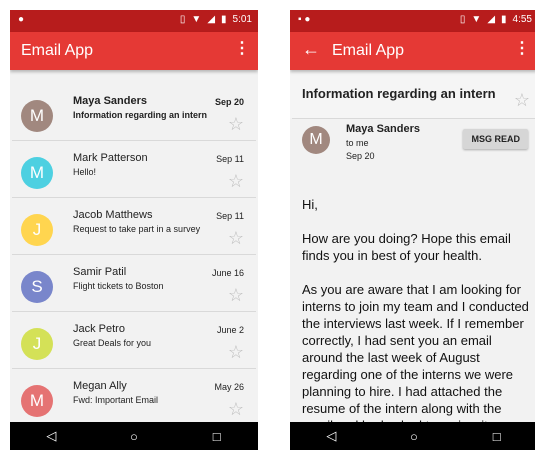 This screenshot has height=450, width=535. I want to click on sender-name: Samir Patil, so click(100, 272).